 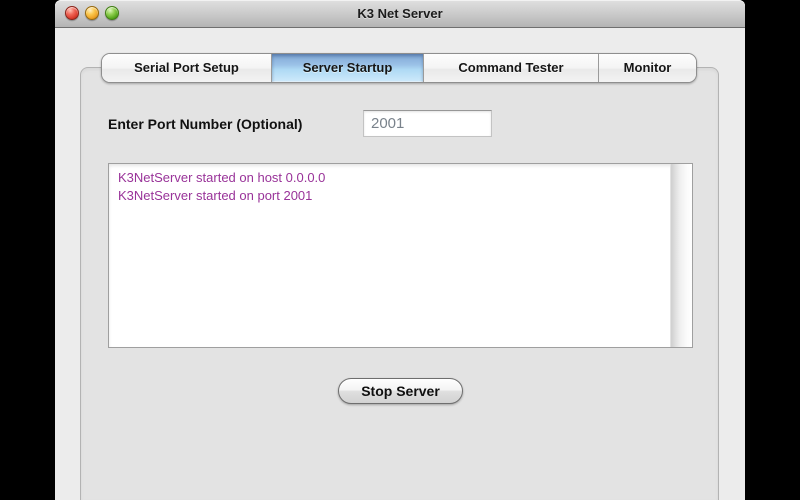 What do you see at coordinates (510, 68) in the screenshot?
I see `tab-command-tester: Command Tester` at bounding box center [510, 68].